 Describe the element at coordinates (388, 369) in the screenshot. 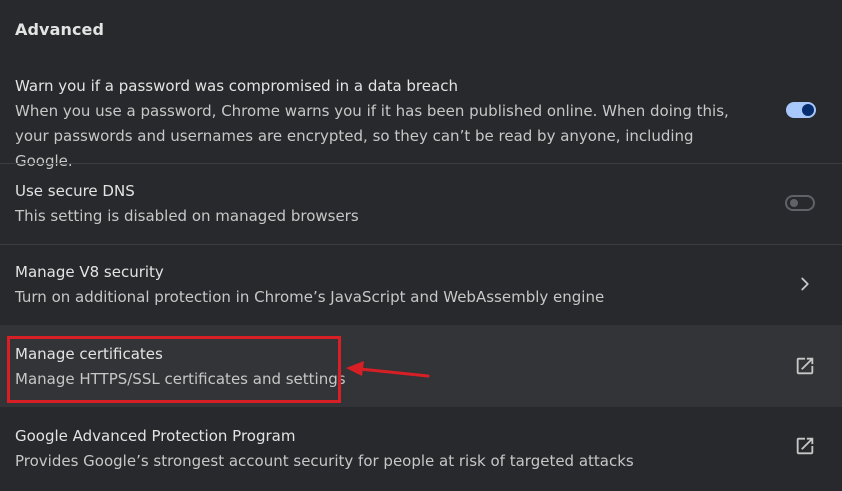

I see `annotation-arrow-icon` at that location.